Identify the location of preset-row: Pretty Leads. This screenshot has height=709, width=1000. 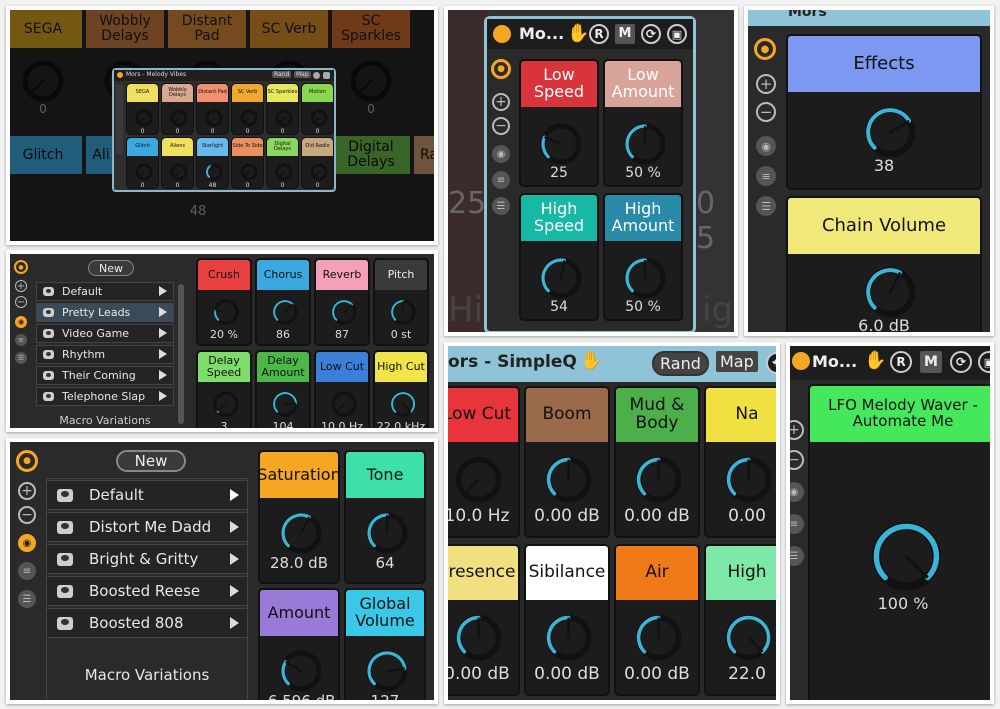
(105, 312).